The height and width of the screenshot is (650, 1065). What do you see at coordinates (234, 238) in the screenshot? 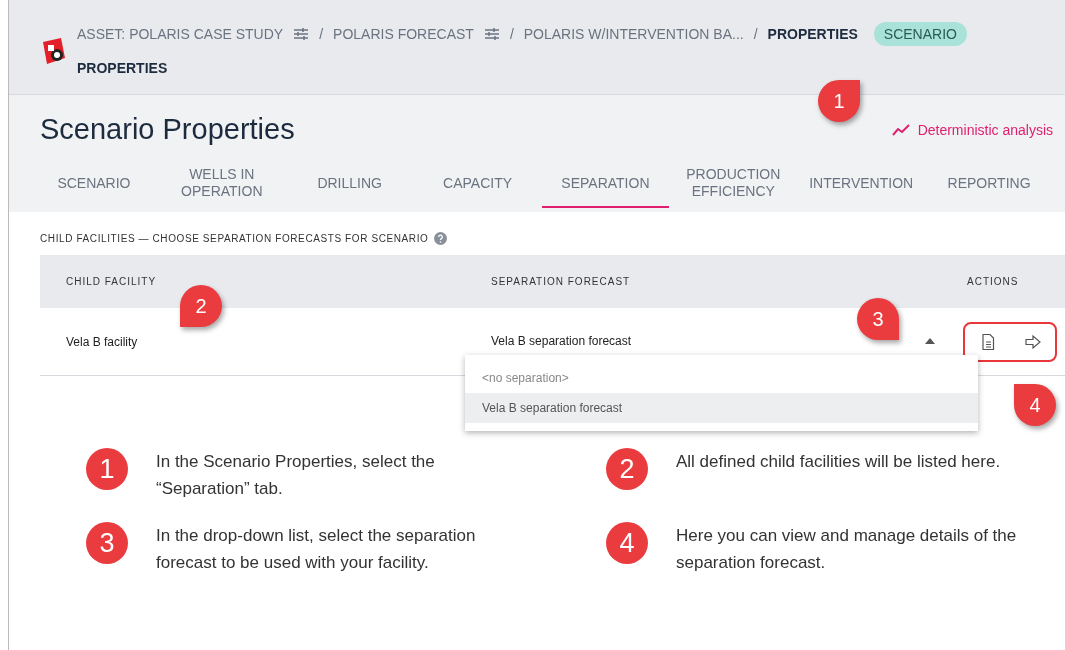
I see `section-label: CHILD FACILITIES — CHOOSE SEPARATION FORECASTS FOR SCENARIO` at bounding box center [234, 238].